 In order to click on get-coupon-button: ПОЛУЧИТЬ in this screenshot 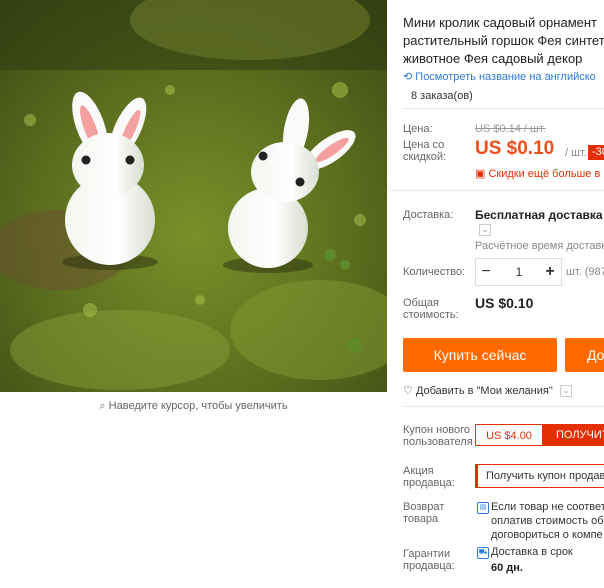, I will do `click(573, 435)`.